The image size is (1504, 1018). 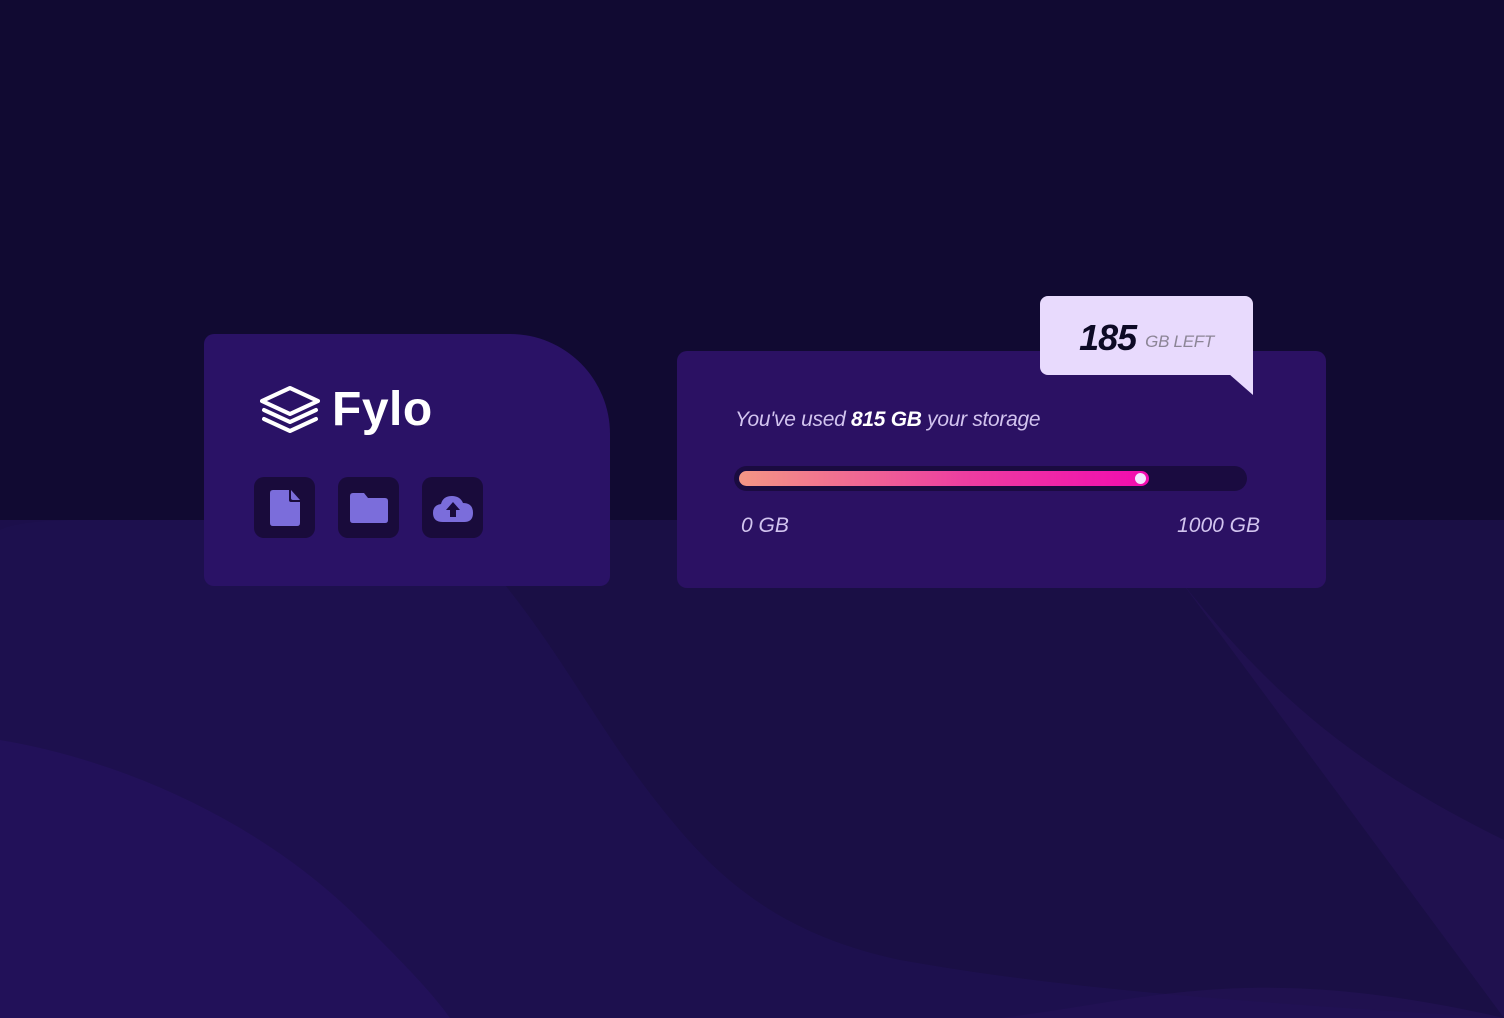 I want to click on brand: Fylo, so click(x=346, y=410).